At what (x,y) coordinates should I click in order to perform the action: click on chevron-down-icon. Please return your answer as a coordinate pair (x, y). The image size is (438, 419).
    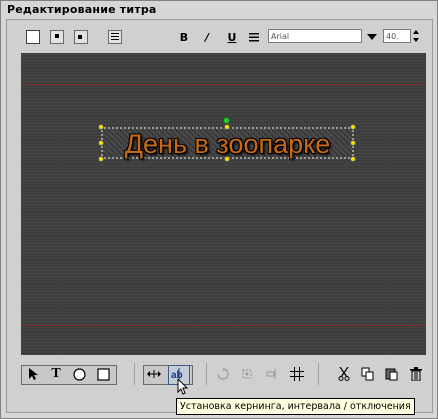
    Looking at the image, I should click on (372, 37).